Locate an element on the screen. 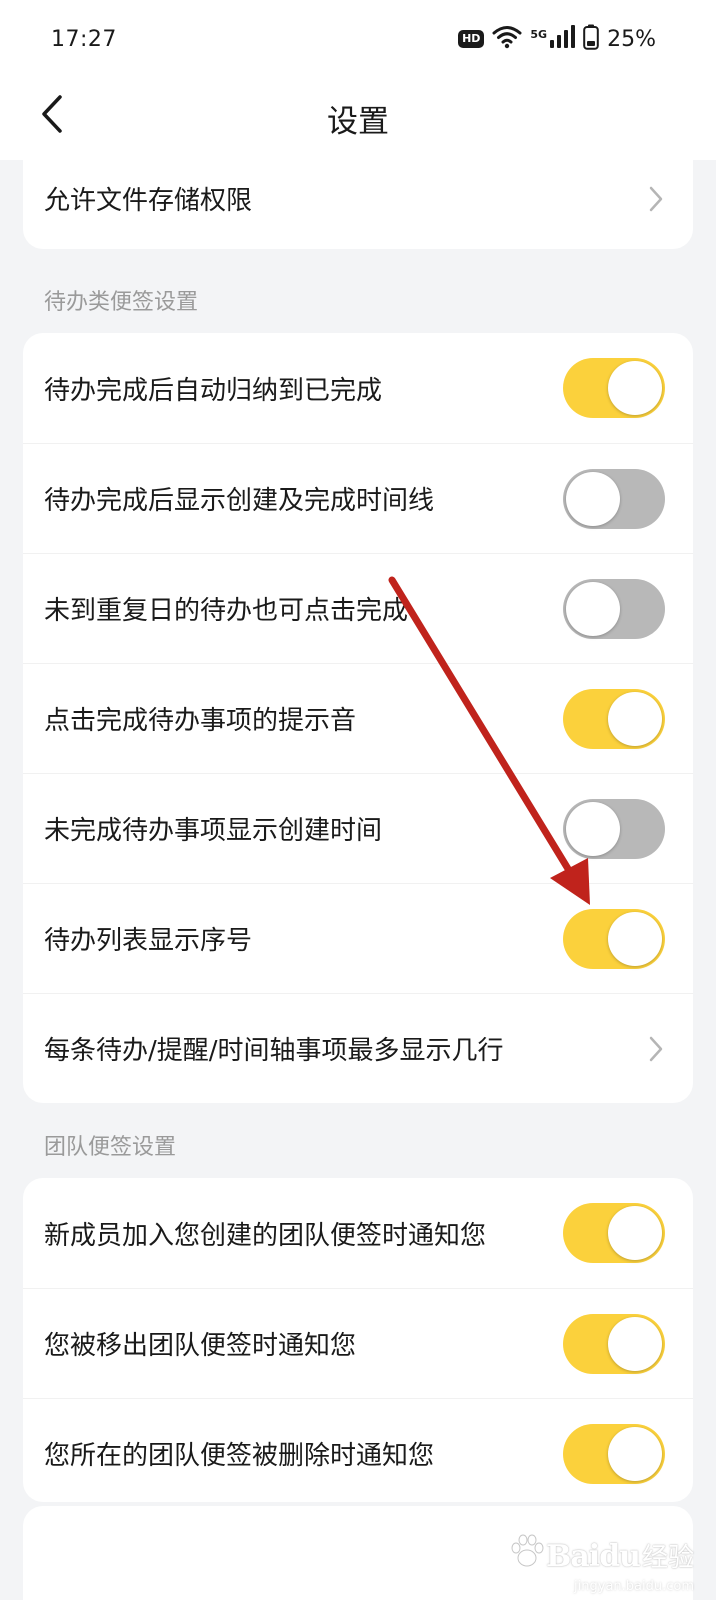 The image size is (716, 1600). setting-row-auto-archive: 待办完成后自动归纳到已完成 is located at coordinates (358, 388).